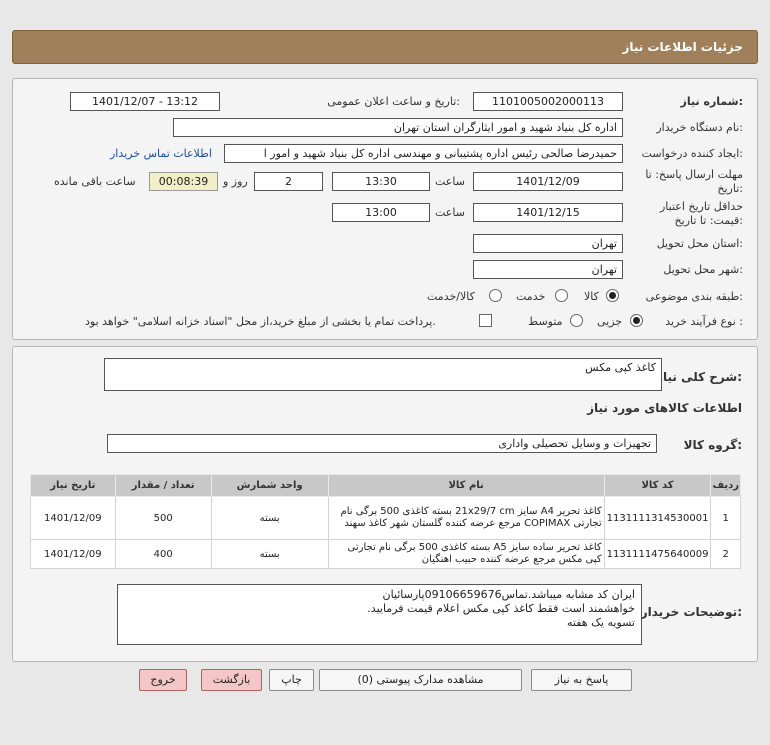 The width and height of the screenshot is (770, 745). What do you see at coordinates (682, 47) in the screenshot?
I see `page-title: جزئیات اطلاعات نیاز` at bounding box center [682, 47].